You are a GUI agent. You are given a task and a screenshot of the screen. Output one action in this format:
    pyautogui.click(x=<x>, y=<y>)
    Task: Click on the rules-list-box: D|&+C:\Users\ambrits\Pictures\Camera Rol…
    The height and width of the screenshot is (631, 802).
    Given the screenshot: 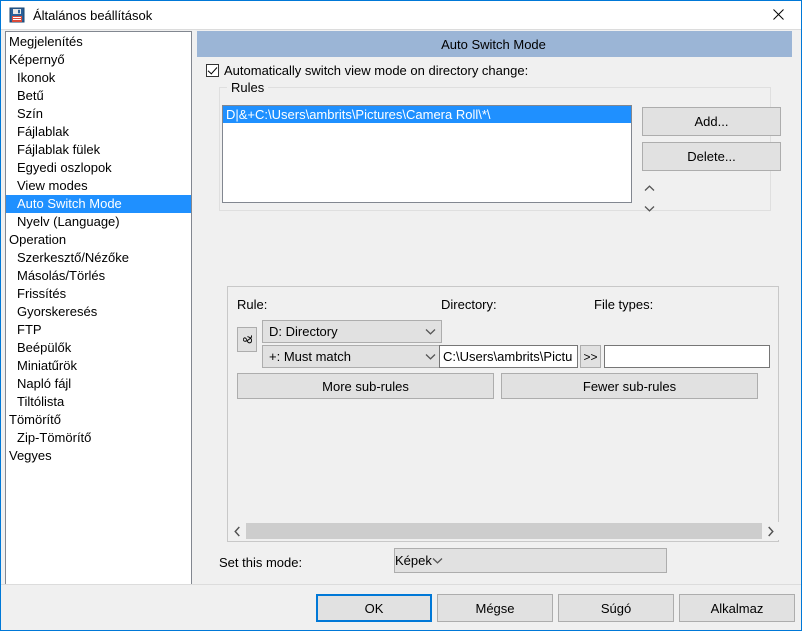 What is the action you would take?
    pyautogui.click(x=427, y=154)
    